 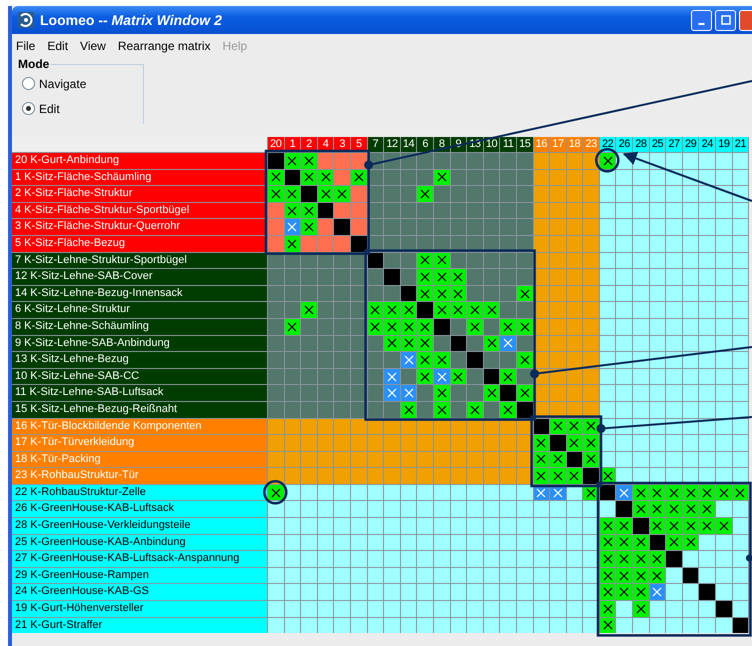 I want to click on menu-item: Rearrange matrix, so click(x=164, y=46).